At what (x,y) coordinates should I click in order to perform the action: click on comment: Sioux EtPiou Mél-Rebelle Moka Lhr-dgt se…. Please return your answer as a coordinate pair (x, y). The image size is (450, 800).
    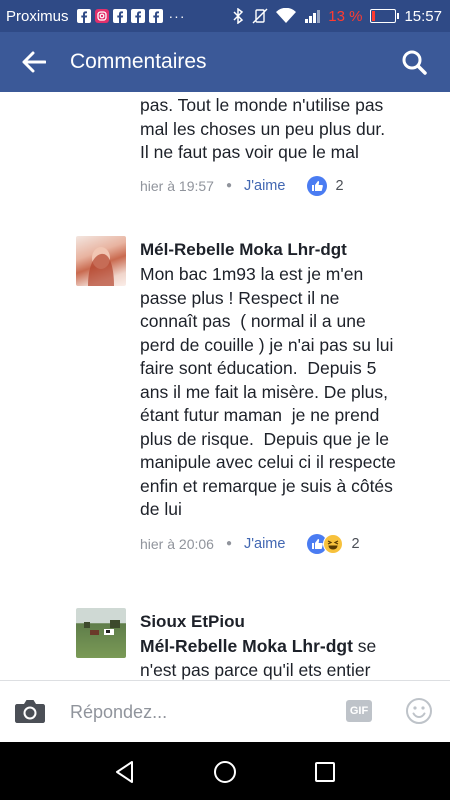
    Looking at the image, I should click on (292, 645).